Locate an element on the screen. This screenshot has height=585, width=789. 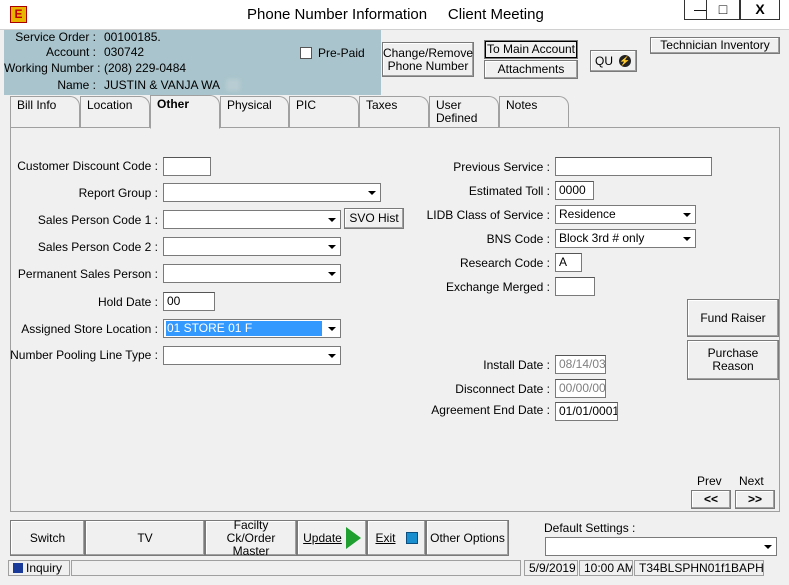
svo-hist-button: SVO Hist is located at coordinates (374, 218).